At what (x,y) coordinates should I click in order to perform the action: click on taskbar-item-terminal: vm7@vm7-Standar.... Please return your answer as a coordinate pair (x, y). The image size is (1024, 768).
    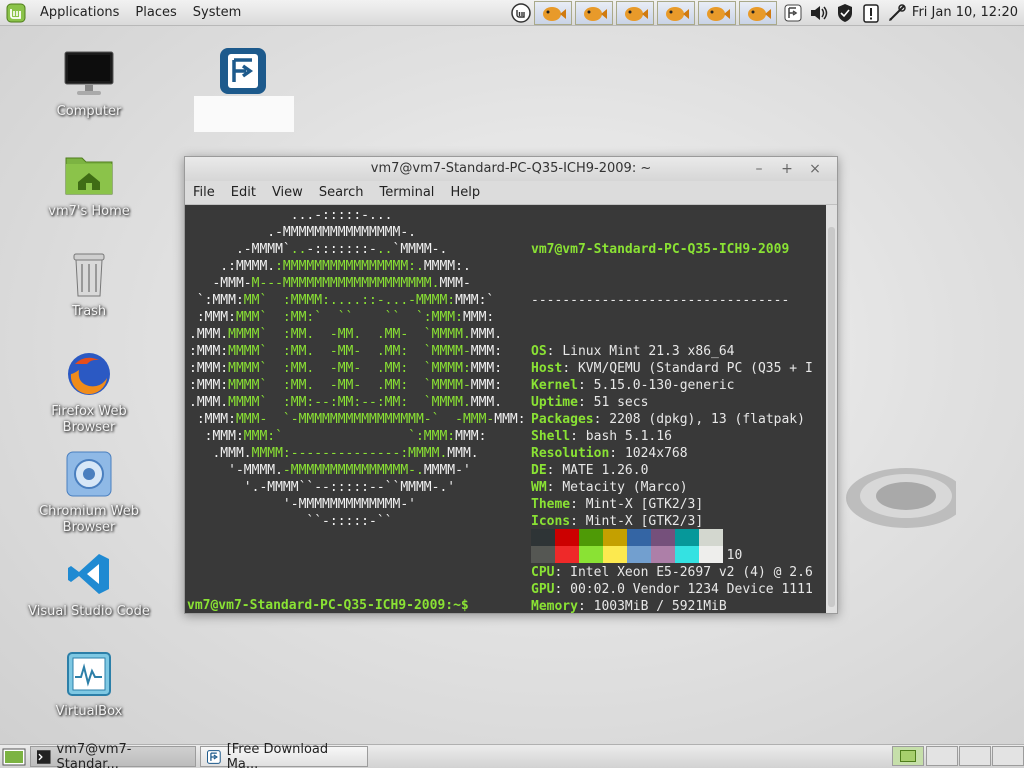
    Looking at the image, I should click on (113, 755).